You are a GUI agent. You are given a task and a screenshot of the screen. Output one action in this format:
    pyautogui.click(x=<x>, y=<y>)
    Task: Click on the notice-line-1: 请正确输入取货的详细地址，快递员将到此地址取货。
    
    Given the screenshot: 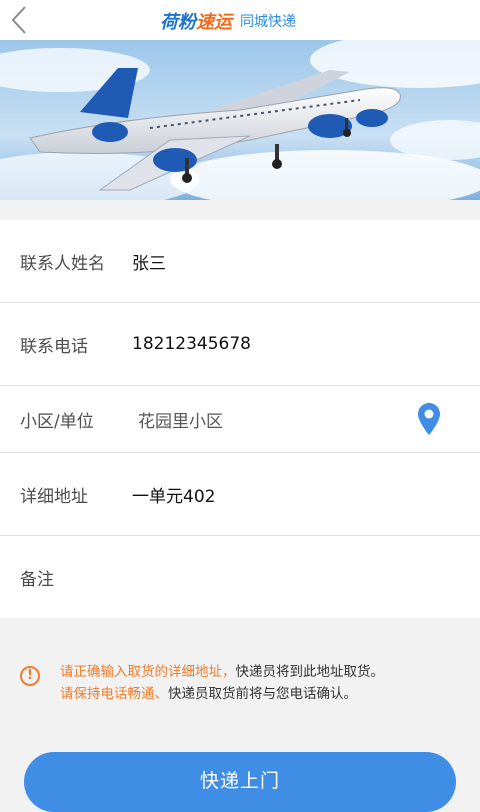 What is the action you would take?
    pyautogui.click(x=222, y=672)
    